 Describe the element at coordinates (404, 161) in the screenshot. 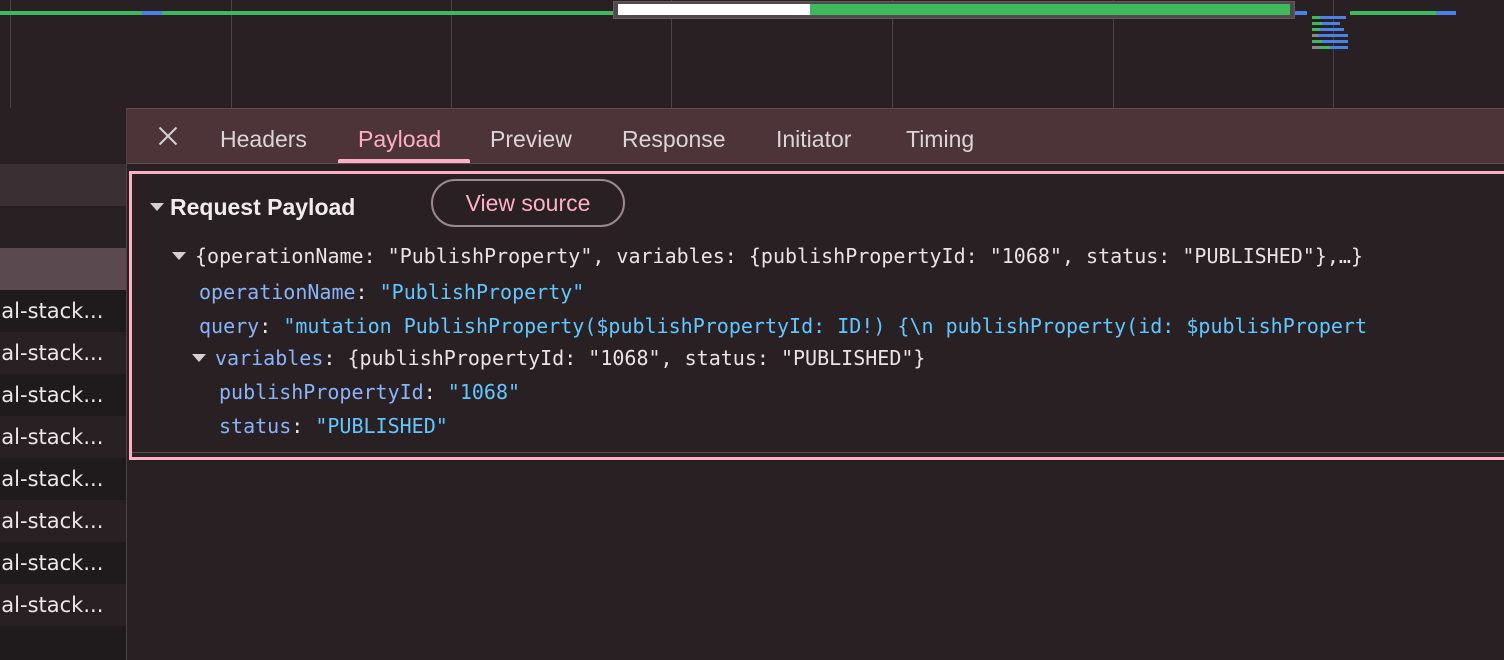

I see `active-tab-indicator` at that location.